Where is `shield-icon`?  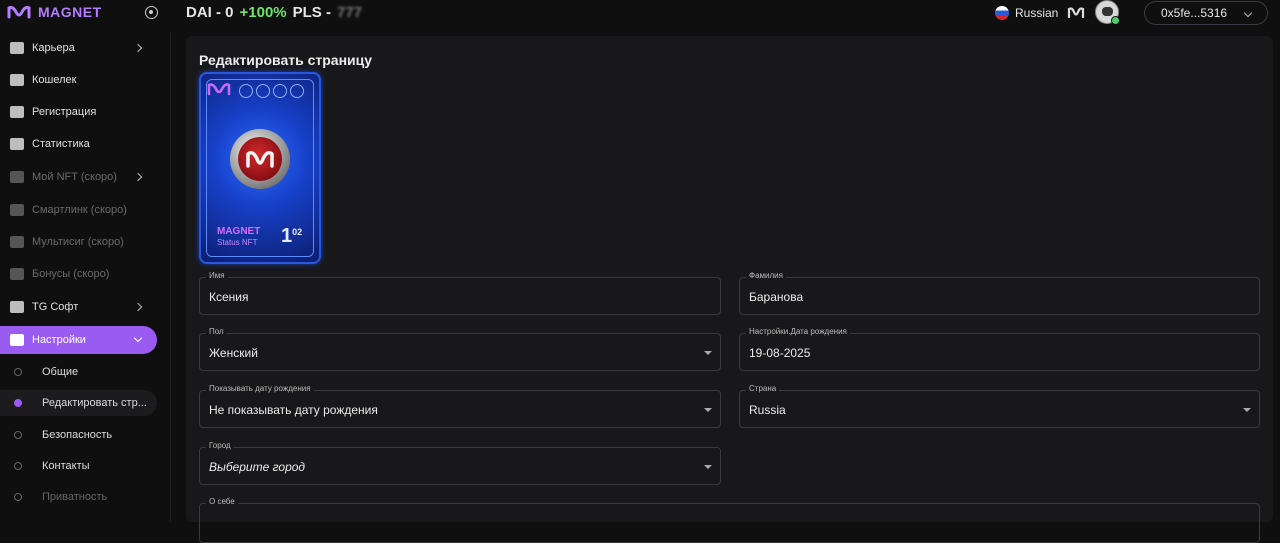 shield-icon is located at coordinates (17, 242).